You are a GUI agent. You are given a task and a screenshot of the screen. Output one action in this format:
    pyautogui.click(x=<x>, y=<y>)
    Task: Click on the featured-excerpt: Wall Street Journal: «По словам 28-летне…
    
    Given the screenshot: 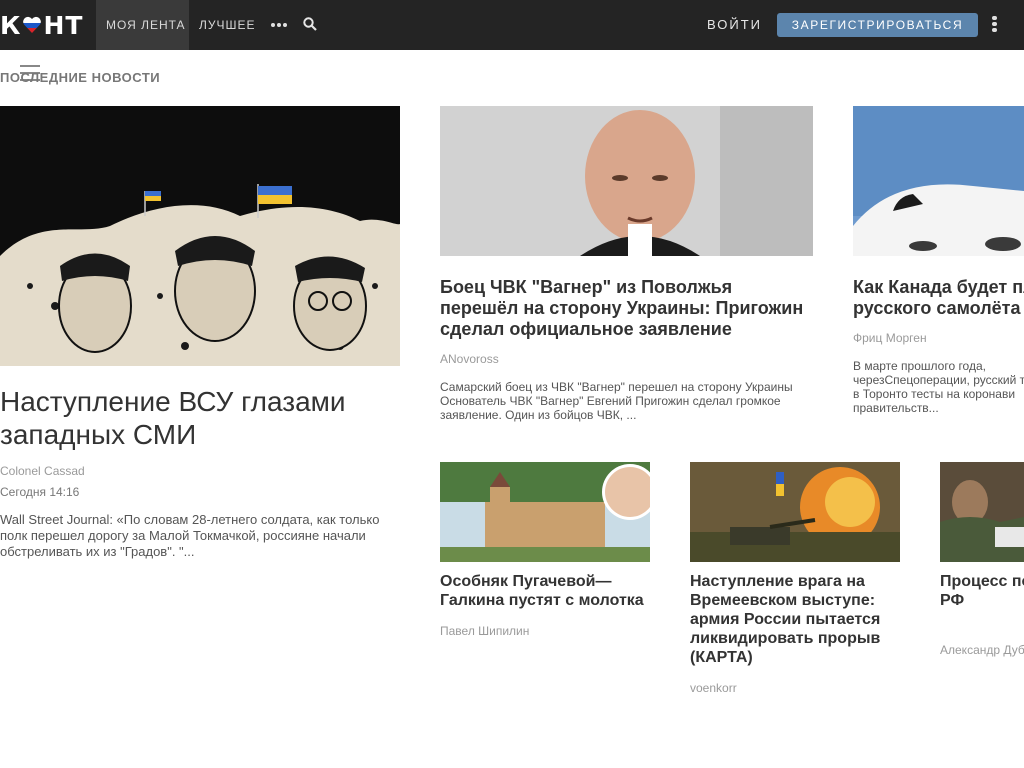 What is the action you would take?
    pyautogui.click(x=190, y=535)
    